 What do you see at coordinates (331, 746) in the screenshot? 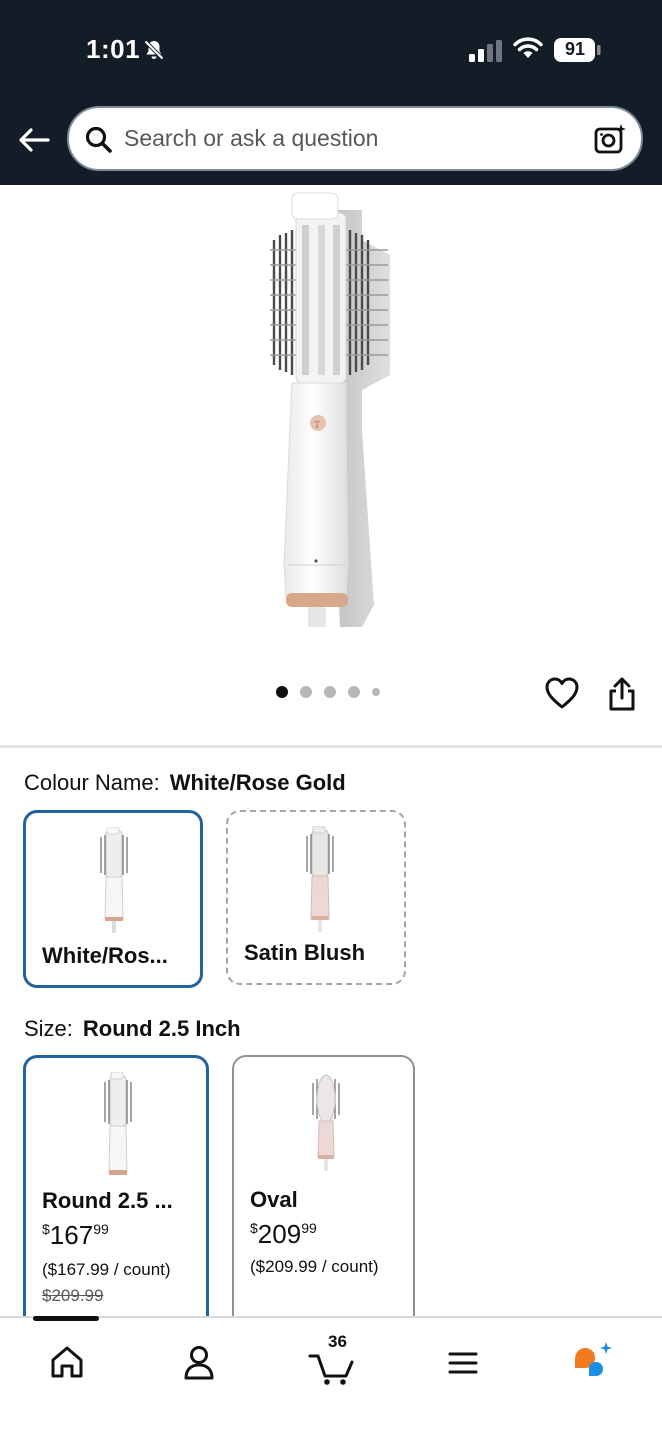
I see `section-divider` at bounding box center [331, 746].